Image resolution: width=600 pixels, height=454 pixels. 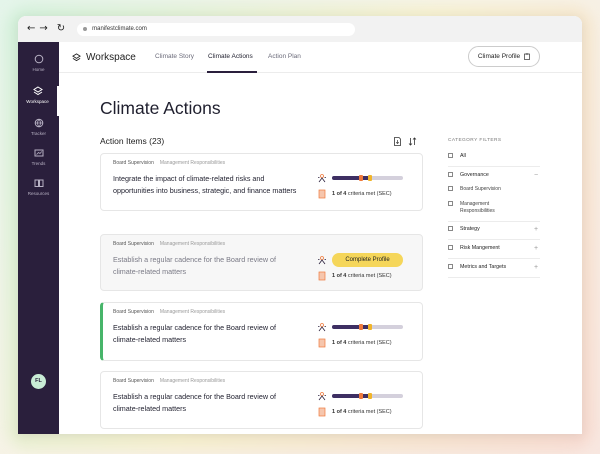 What do you see at coordinates (480, 189) in the screenshot?
I see `filter-label: Board Supervision` at bounding box center [480, 189].